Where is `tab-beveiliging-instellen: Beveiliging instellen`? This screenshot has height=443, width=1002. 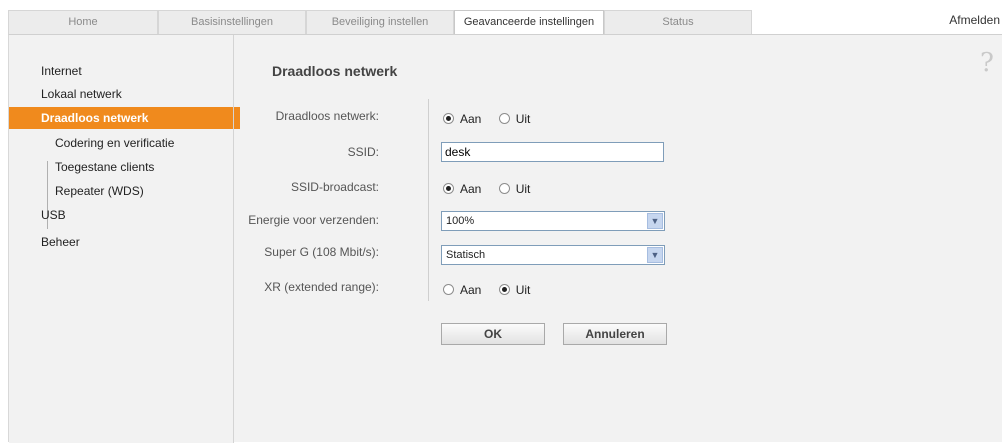
tab-beveiliging-instellen: Beveiliging instellen is located at coordinates (380, 22).